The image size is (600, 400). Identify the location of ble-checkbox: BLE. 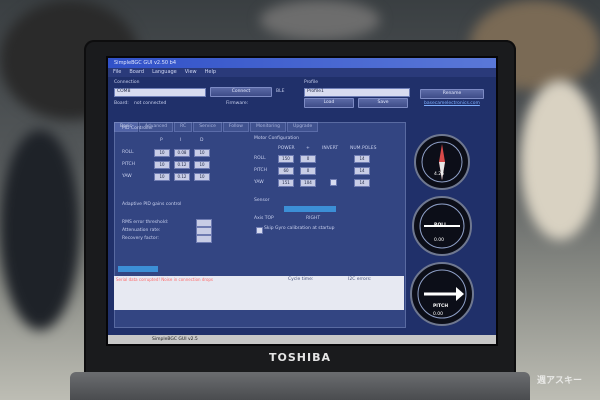
(280, 91).